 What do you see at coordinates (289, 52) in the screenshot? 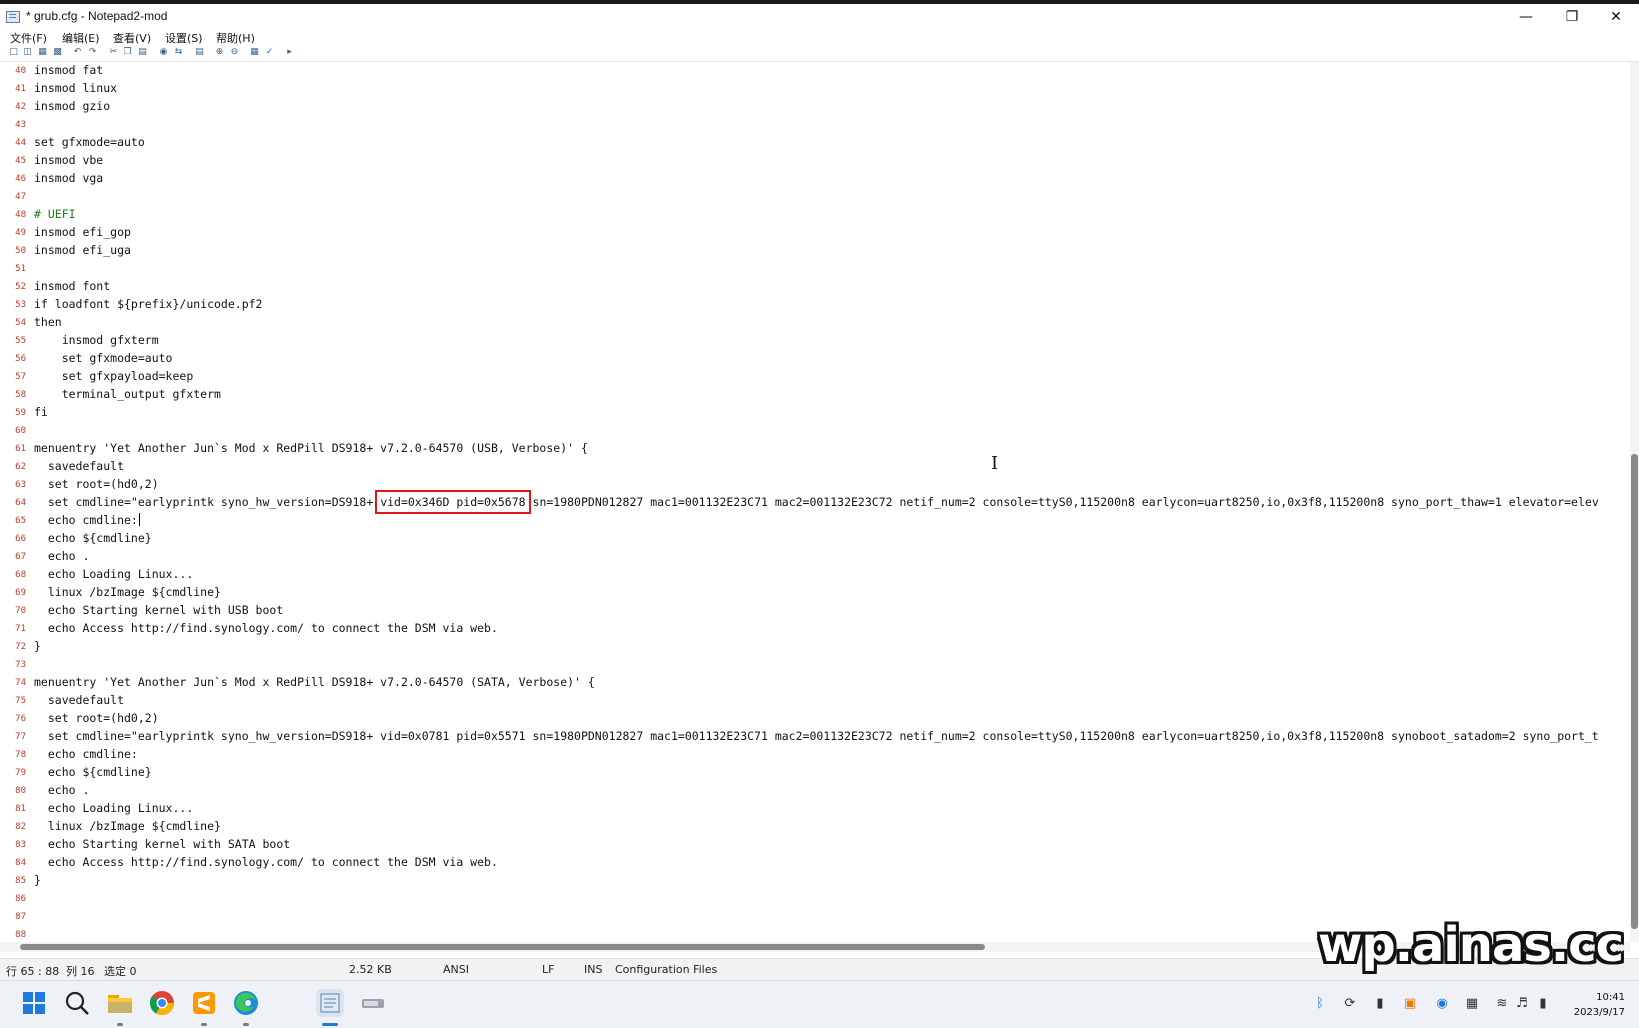
I see `exit-icon: ▸` at bounding box center [289, 52].